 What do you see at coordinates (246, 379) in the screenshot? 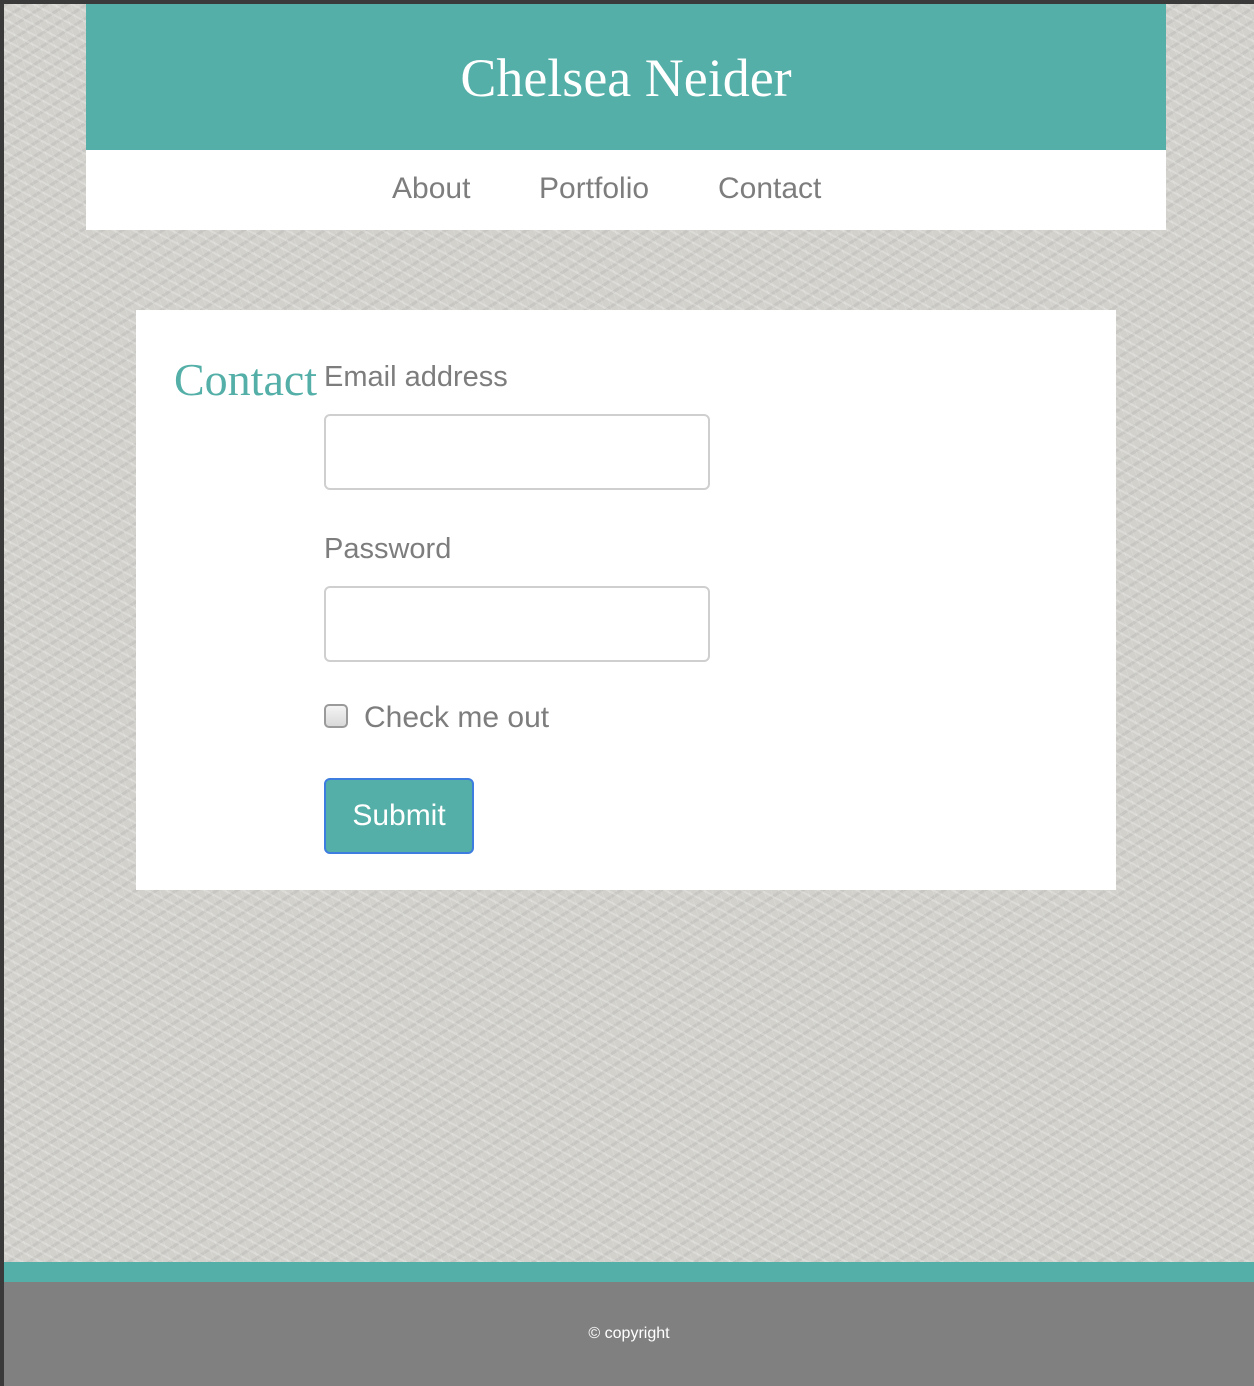
I see `contact-heading: Contact` at bounding box center [246, 379].